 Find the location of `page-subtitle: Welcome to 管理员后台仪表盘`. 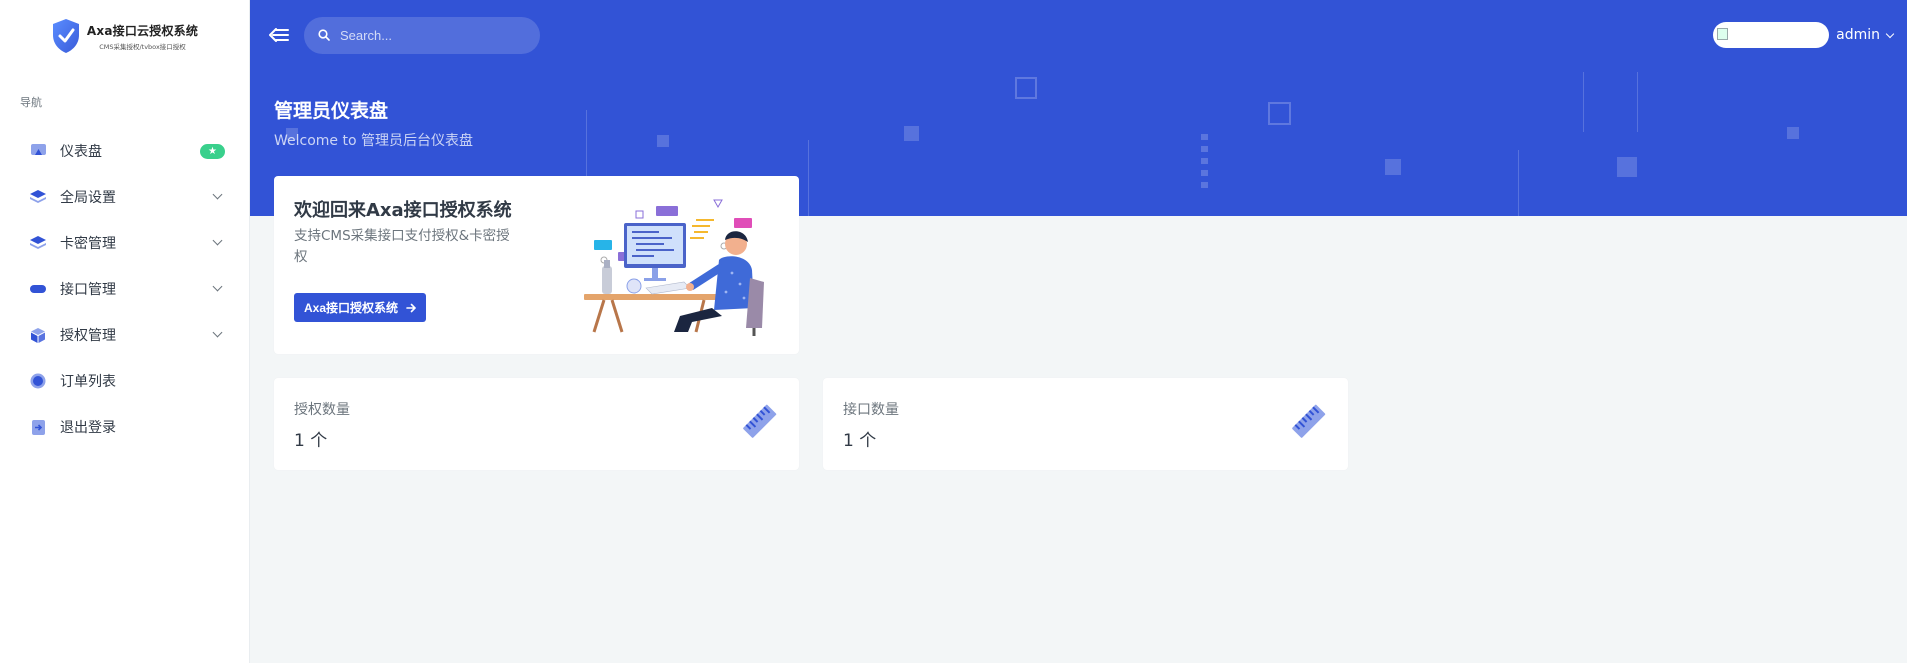

page-subtitle: Welcome to 管理员后台仪表盘 is located at coordinates (373, 141).